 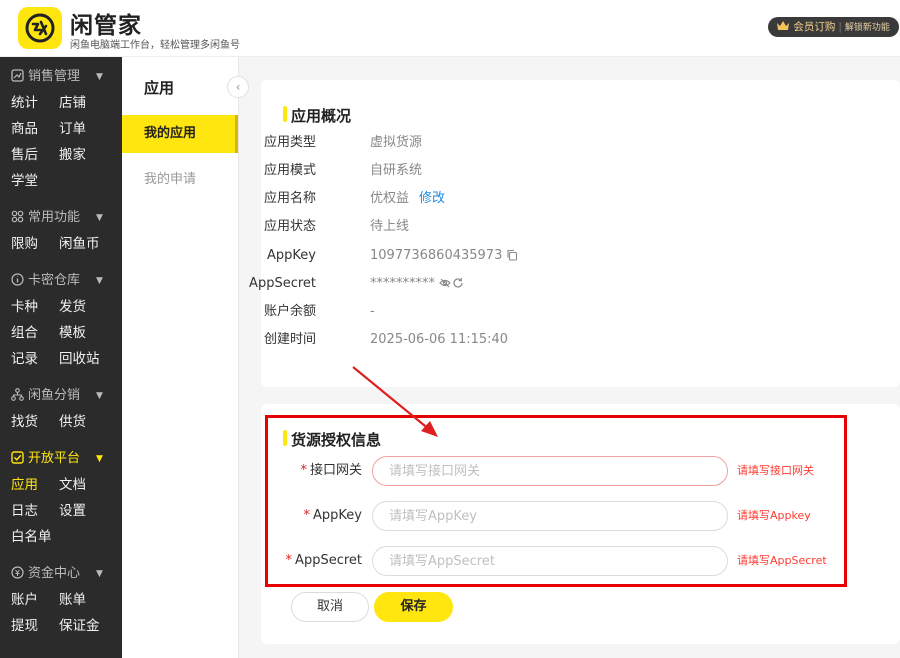 I want to click on sidebar-item-template: 模板, so click(x=83, y=333).